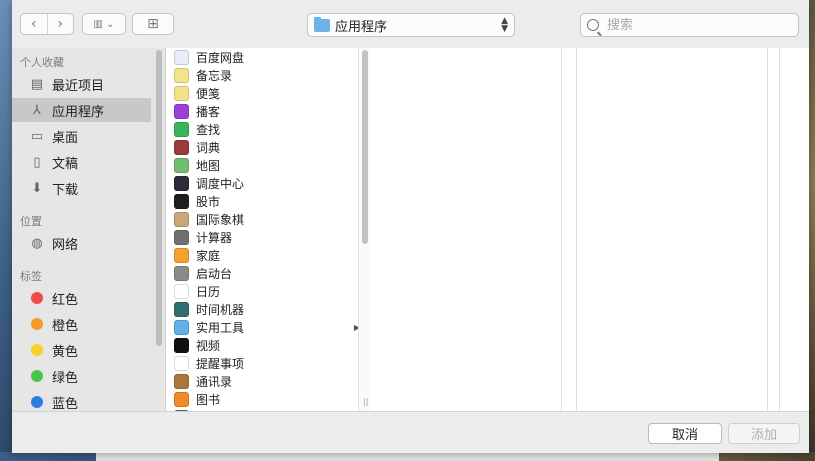 The width and height of the screenshot is (815, 461). I want to click on sidebar-item-downloads: ⬇ 下载, so click(81, 188).